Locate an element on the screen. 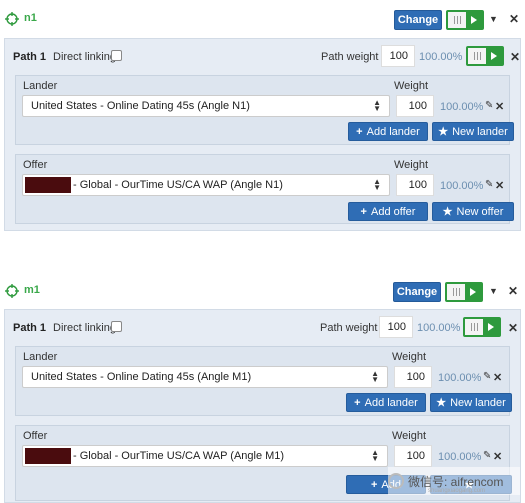 The image size is (525, 503). offer-select-value: - Global - OurTime US/CA WAP (Angle M1) is located at coordinates (179, 456).